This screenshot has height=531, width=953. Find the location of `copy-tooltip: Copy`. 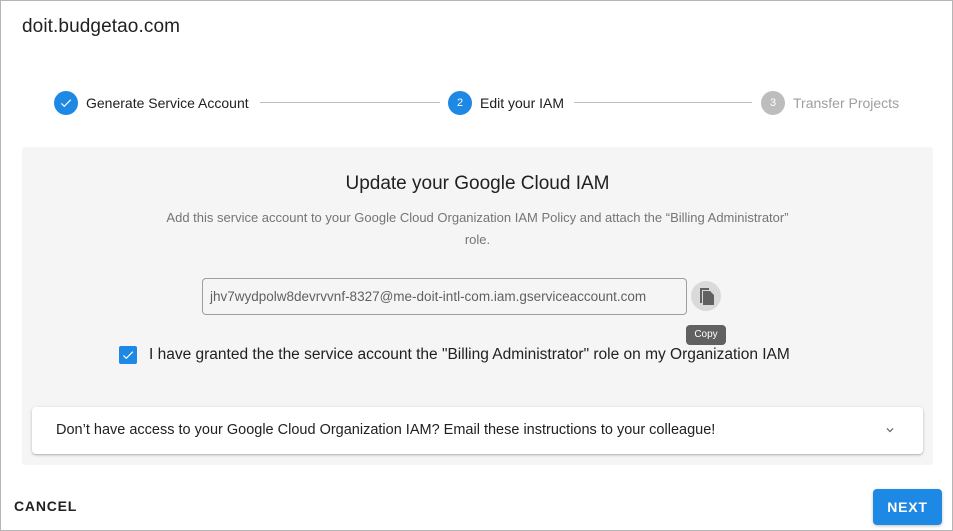

copy-tooltip: Copy is located at coordinates (706, 335).